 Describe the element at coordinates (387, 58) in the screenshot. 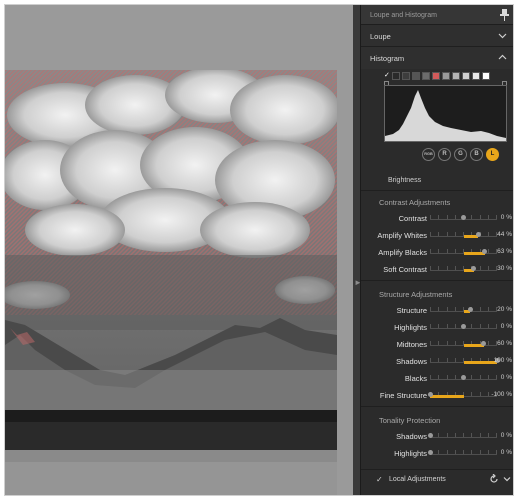

I see `histogram-label: Histogram` at that location.